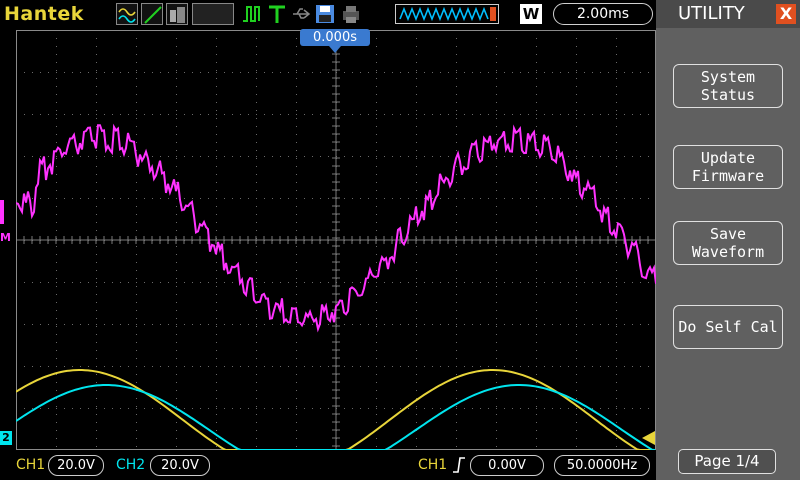 This screenshot has width=800, height=480. What do you see at coordinates (335, 37) in the screenshot?
I see `trigger-position-label: 0.000s` at bounding box center [335, 37].